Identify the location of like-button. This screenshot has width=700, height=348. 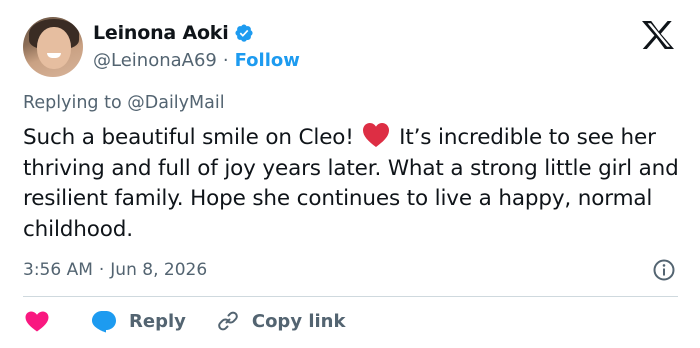
(37, 321).